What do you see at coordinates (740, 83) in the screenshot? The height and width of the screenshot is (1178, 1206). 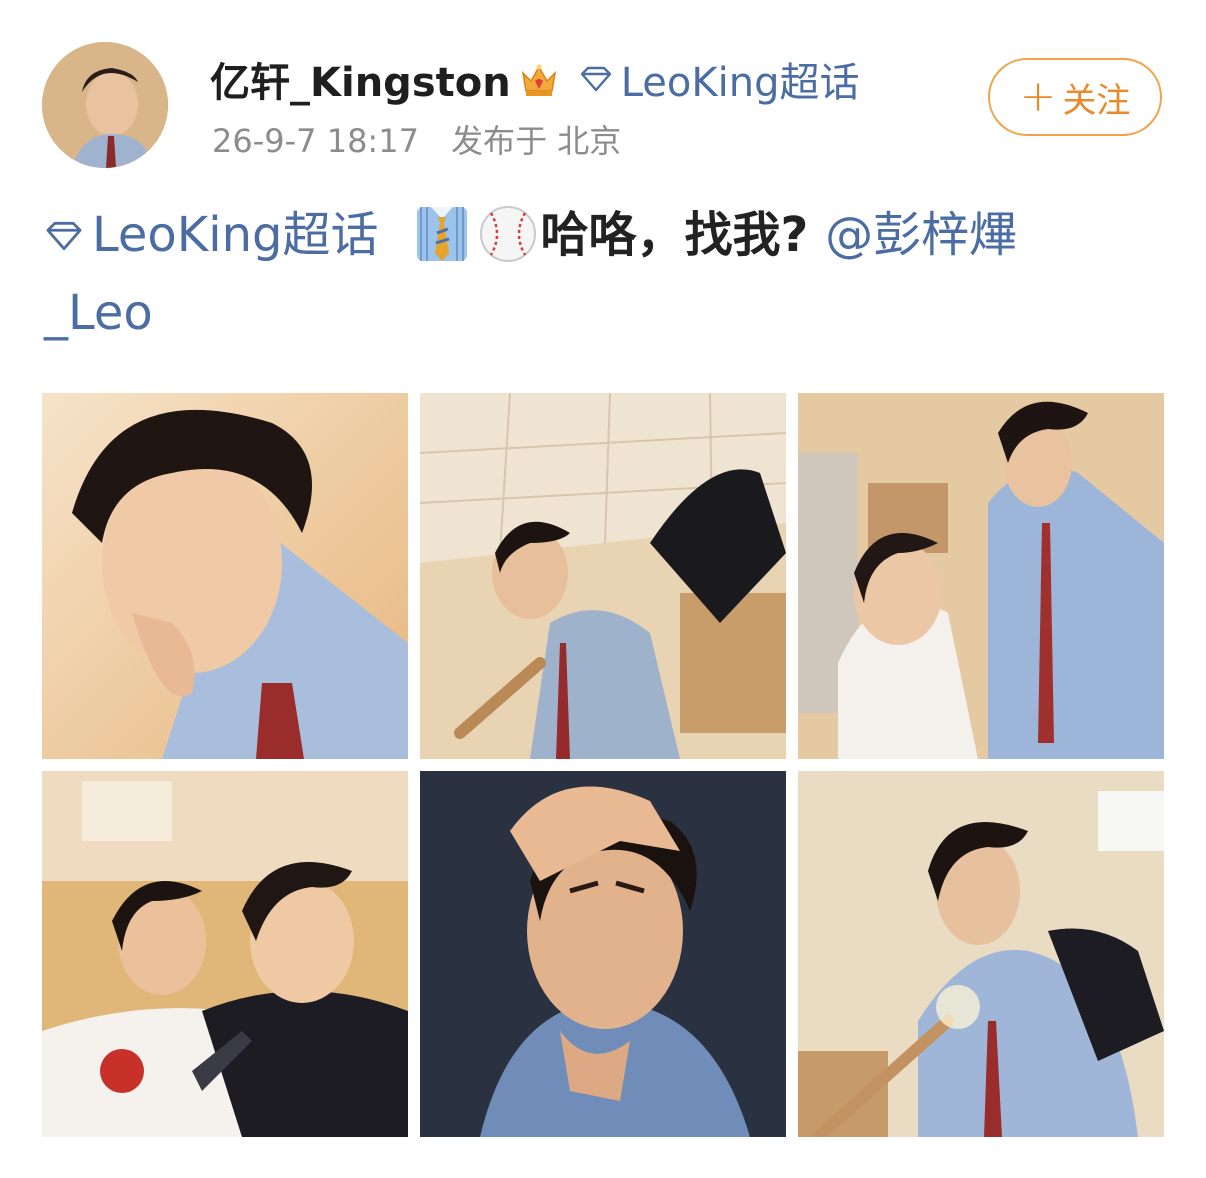 I see `super-topic-label: LeoKing超话` at bounding box center [740, 83].